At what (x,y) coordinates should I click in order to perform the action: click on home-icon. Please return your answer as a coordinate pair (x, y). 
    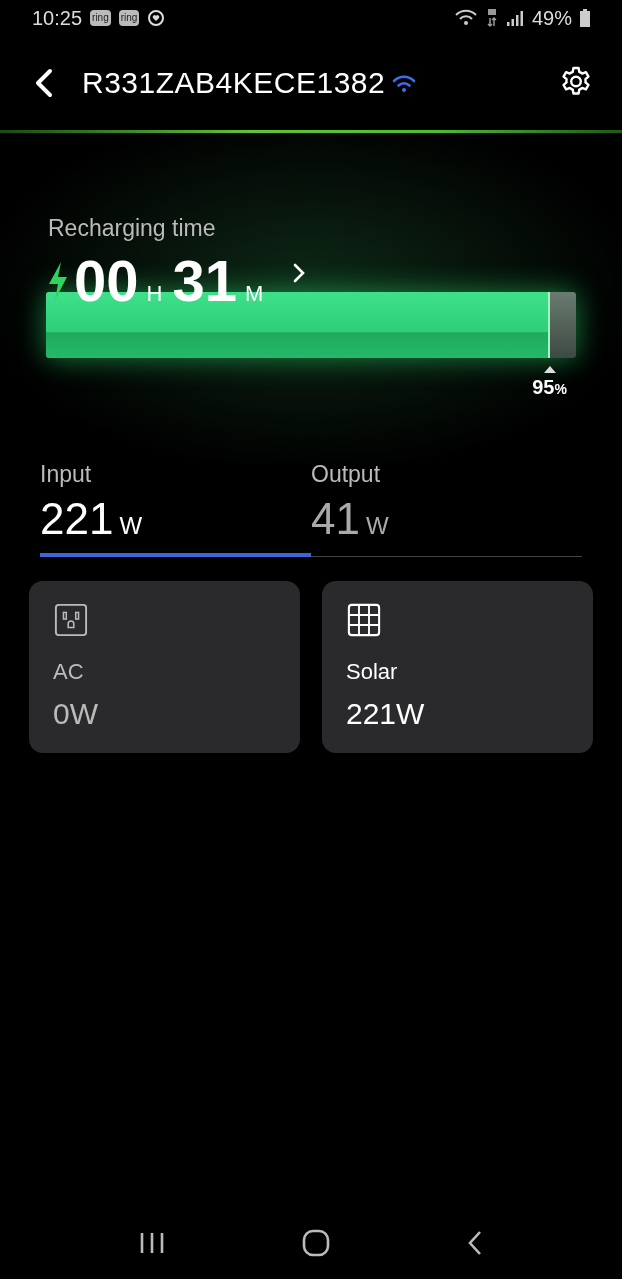
    Looking at the image, I should click on (316, 1243).